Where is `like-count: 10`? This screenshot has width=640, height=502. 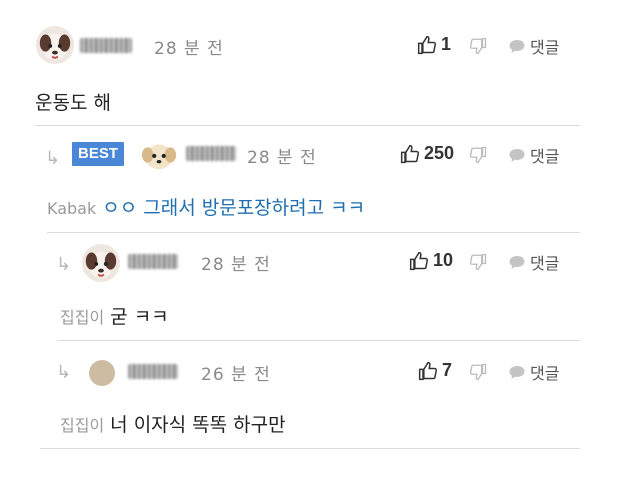
like-count: 10 is located at coordinates (443, 260).